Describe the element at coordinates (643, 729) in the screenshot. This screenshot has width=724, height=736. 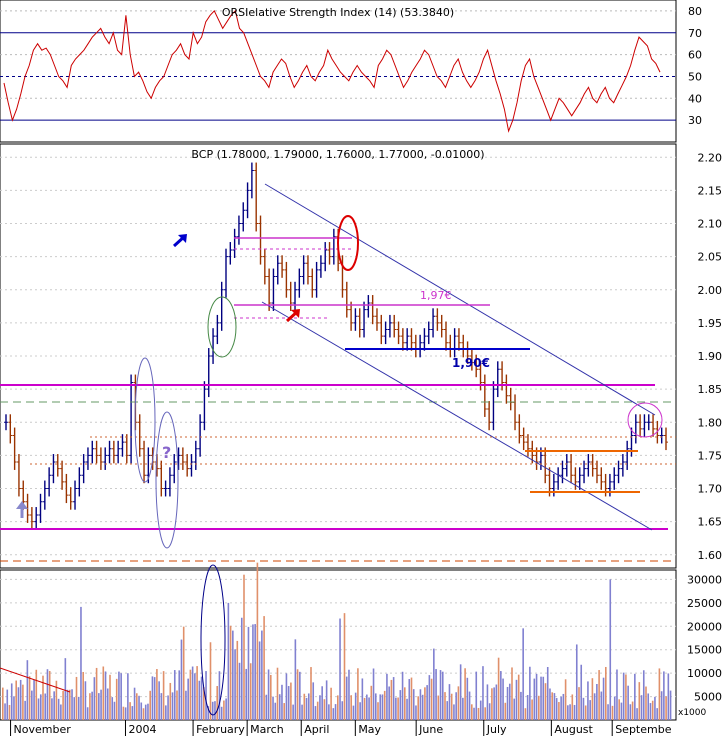
I see `x-tick-label: Septembe` at that location.